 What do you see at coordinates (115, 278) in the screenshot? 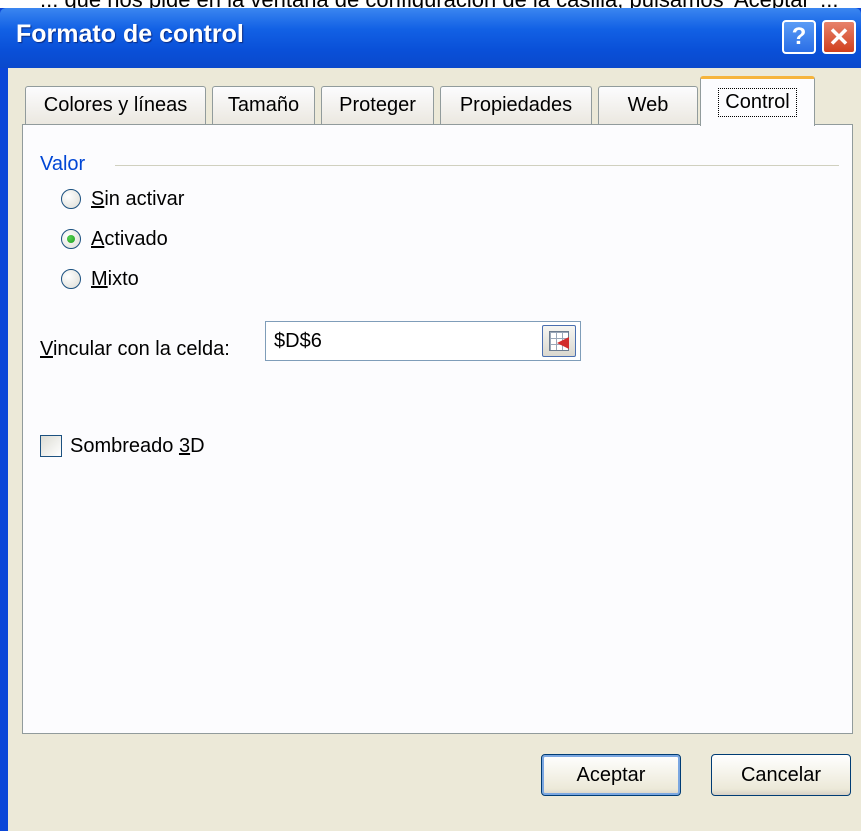
I see `radio-label: Mixto` at bounding box center [115, 278].